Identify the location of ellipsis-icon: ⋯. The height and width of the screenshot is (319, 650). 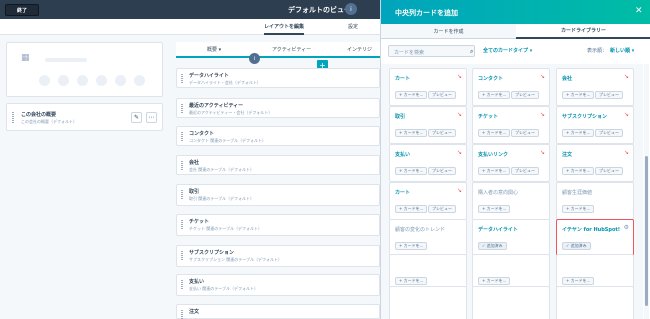
(151, 117).